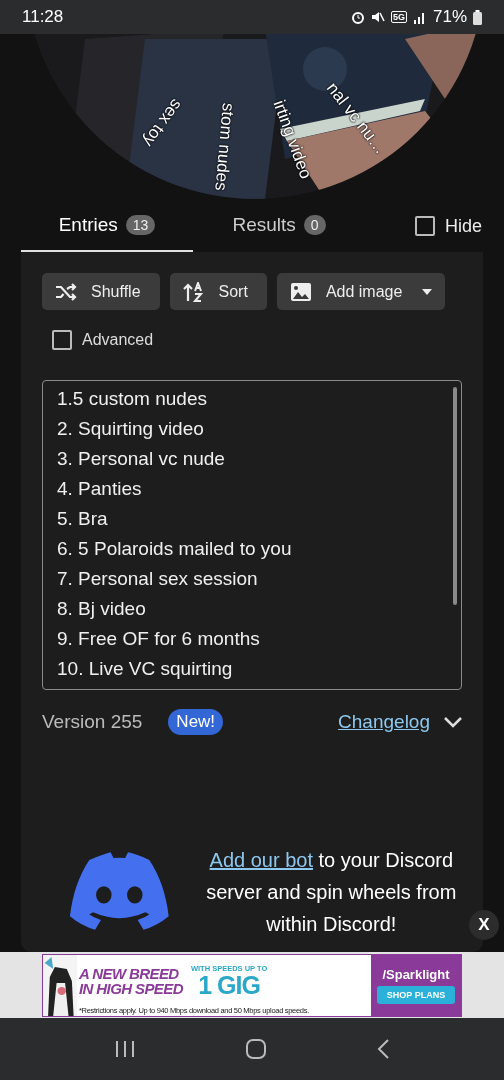 This screenshot has height=1080, width=504. Describe the element at coordinates (101, 291) in the screenshot. I see `toolbar-button: Shuffle` at that location.